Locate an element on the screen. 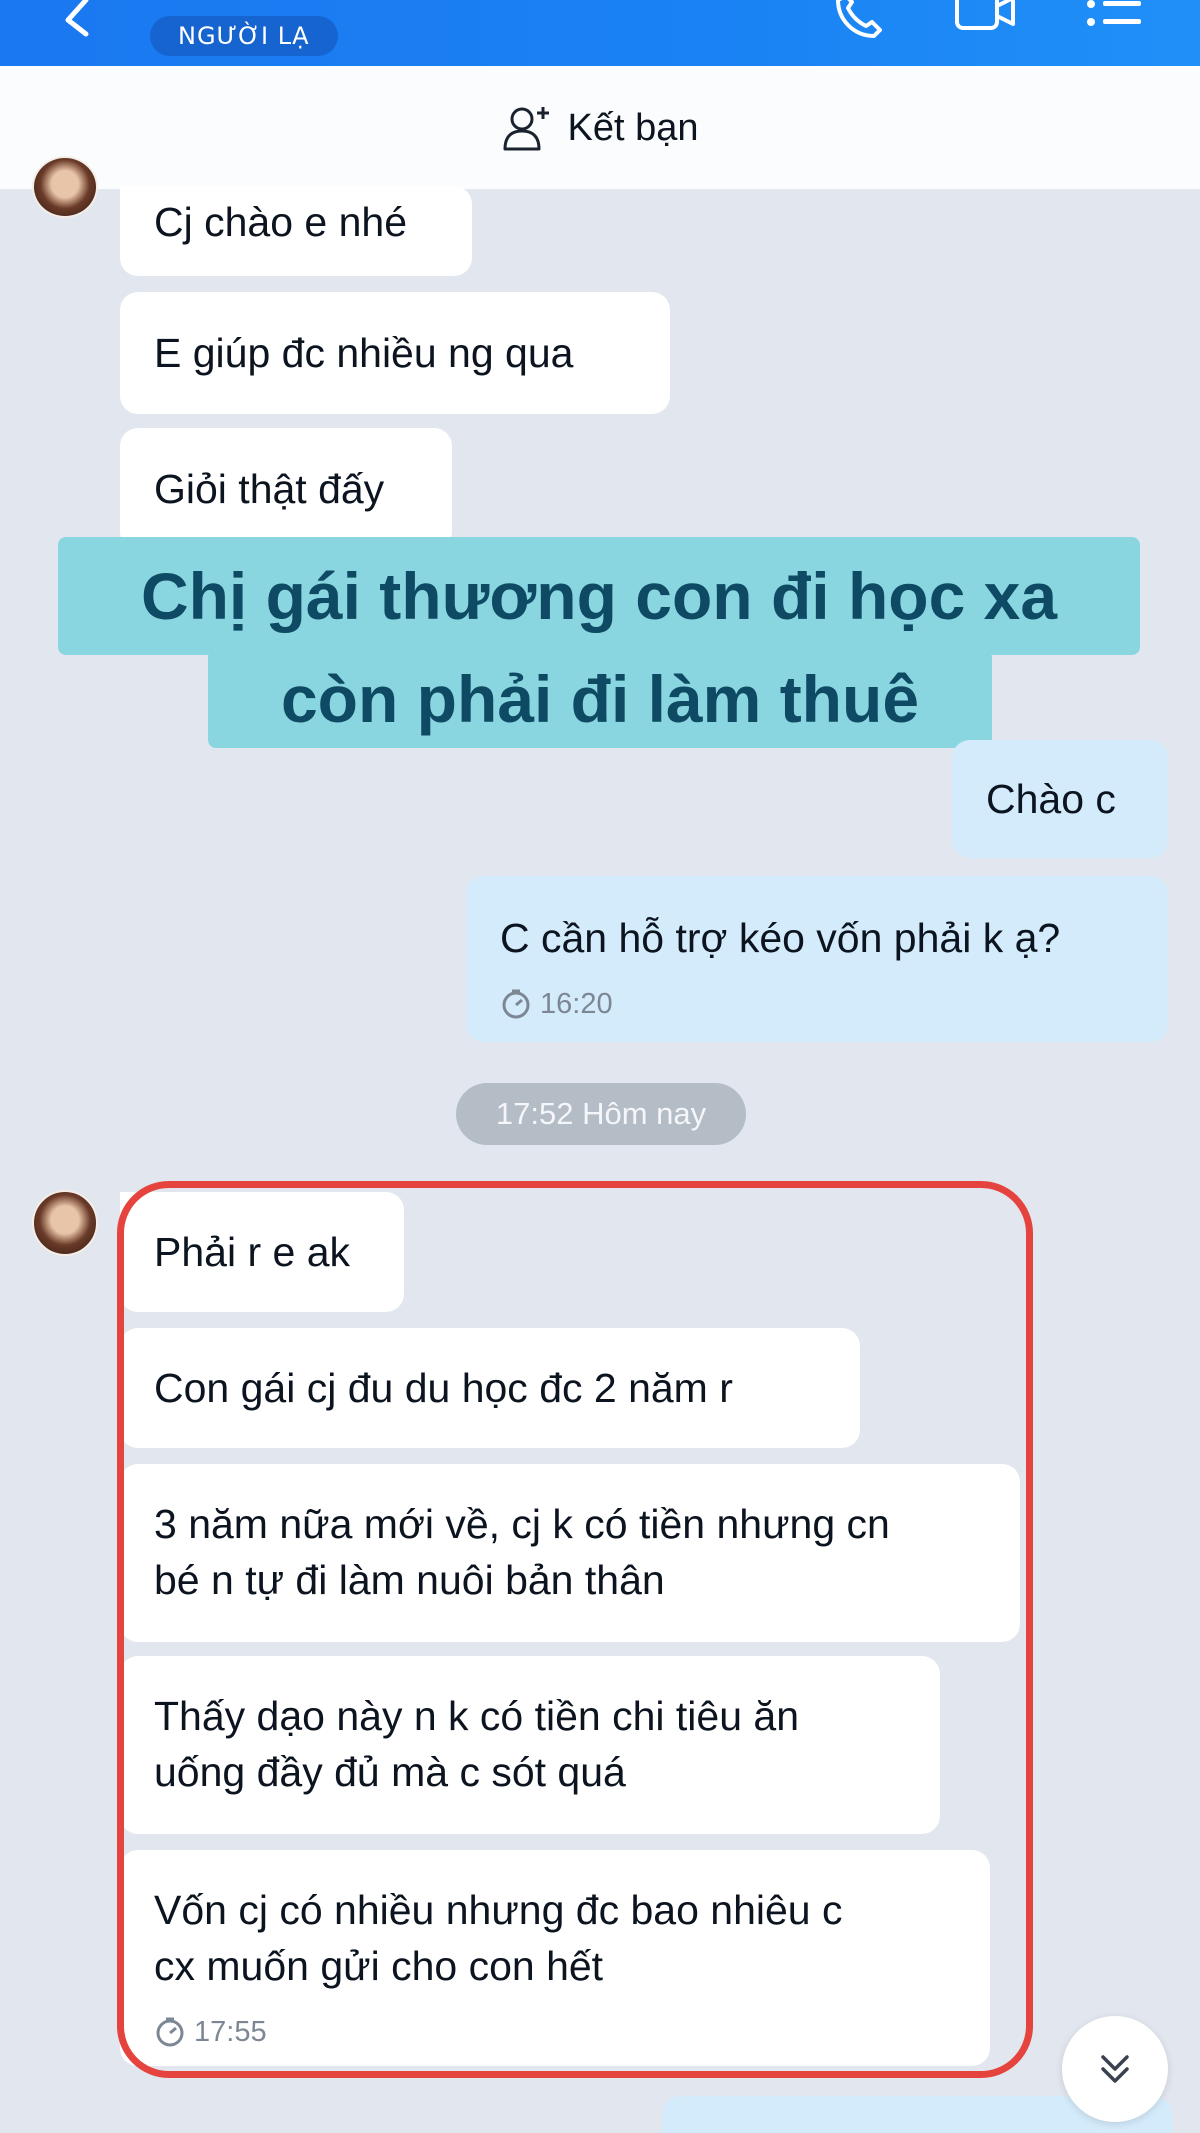 The height and width of the screenshot is (2133, 1200). add-friend-button: Kết bạn is located at coordinates (600, 128).